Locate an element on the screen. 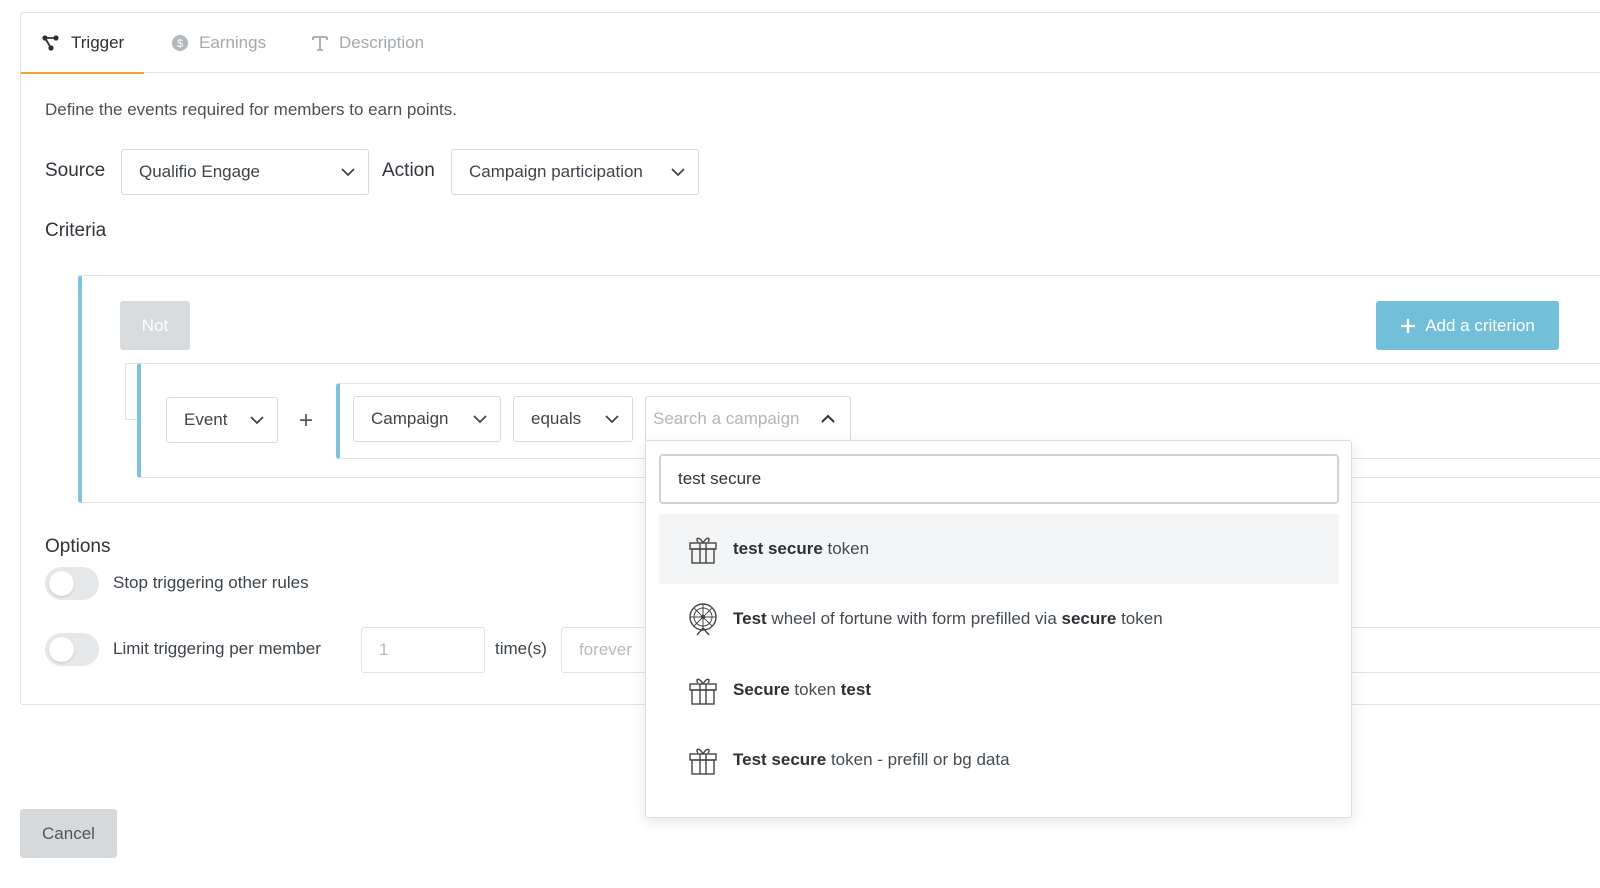  limit-count-input: 1 is located at coordinates (423, 650).